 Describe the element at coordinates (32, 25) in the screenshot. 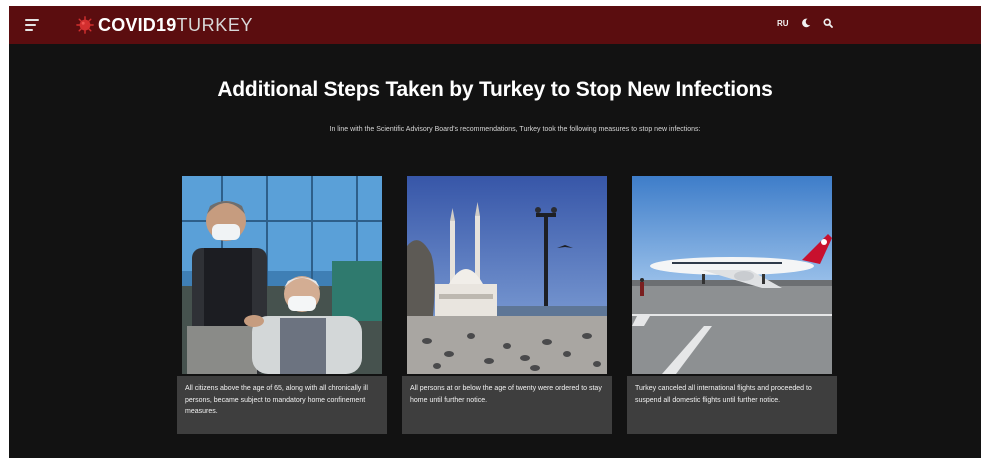

I see `hamburger-icon` at that location.